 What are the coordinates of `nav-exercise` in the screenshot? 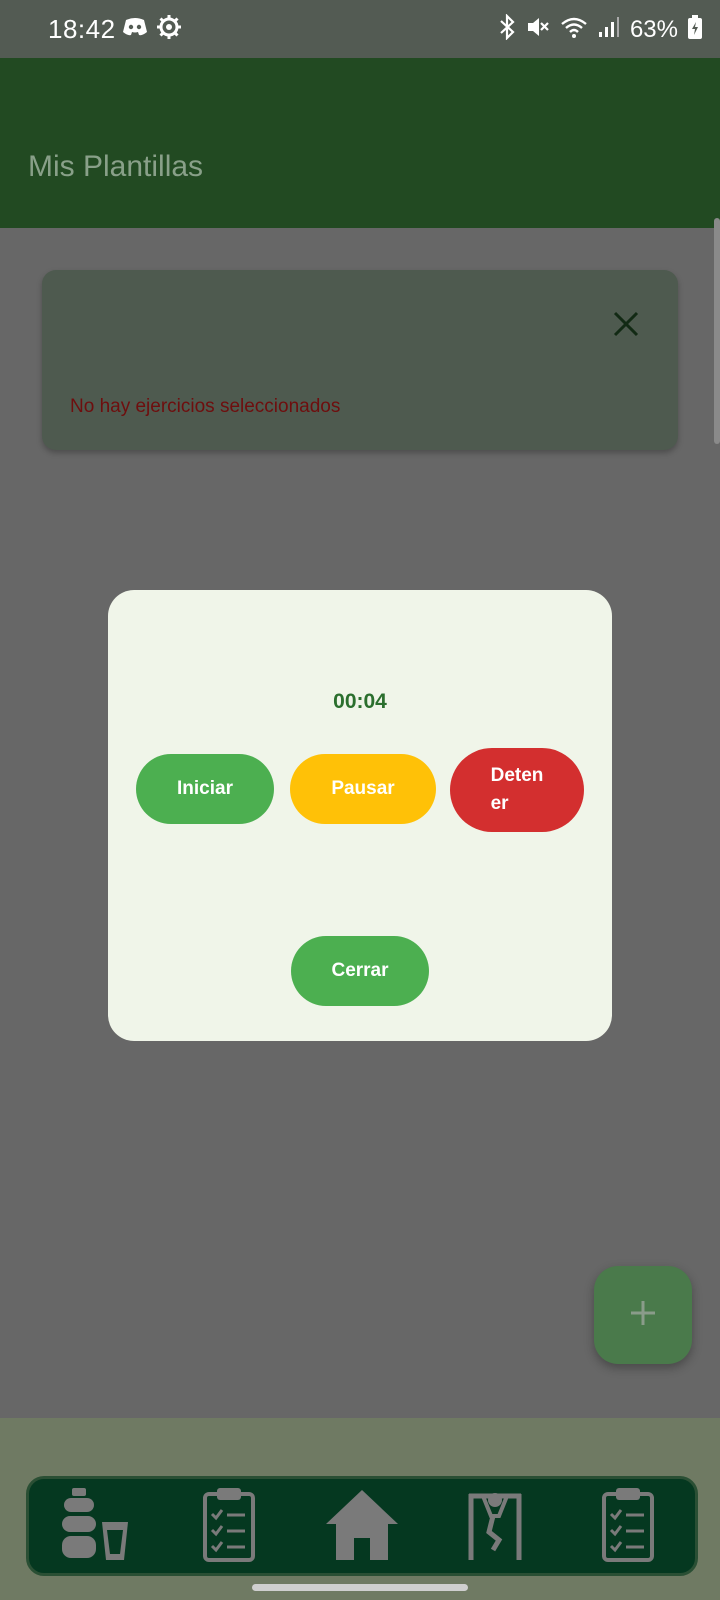 It's located at (495, 1526).